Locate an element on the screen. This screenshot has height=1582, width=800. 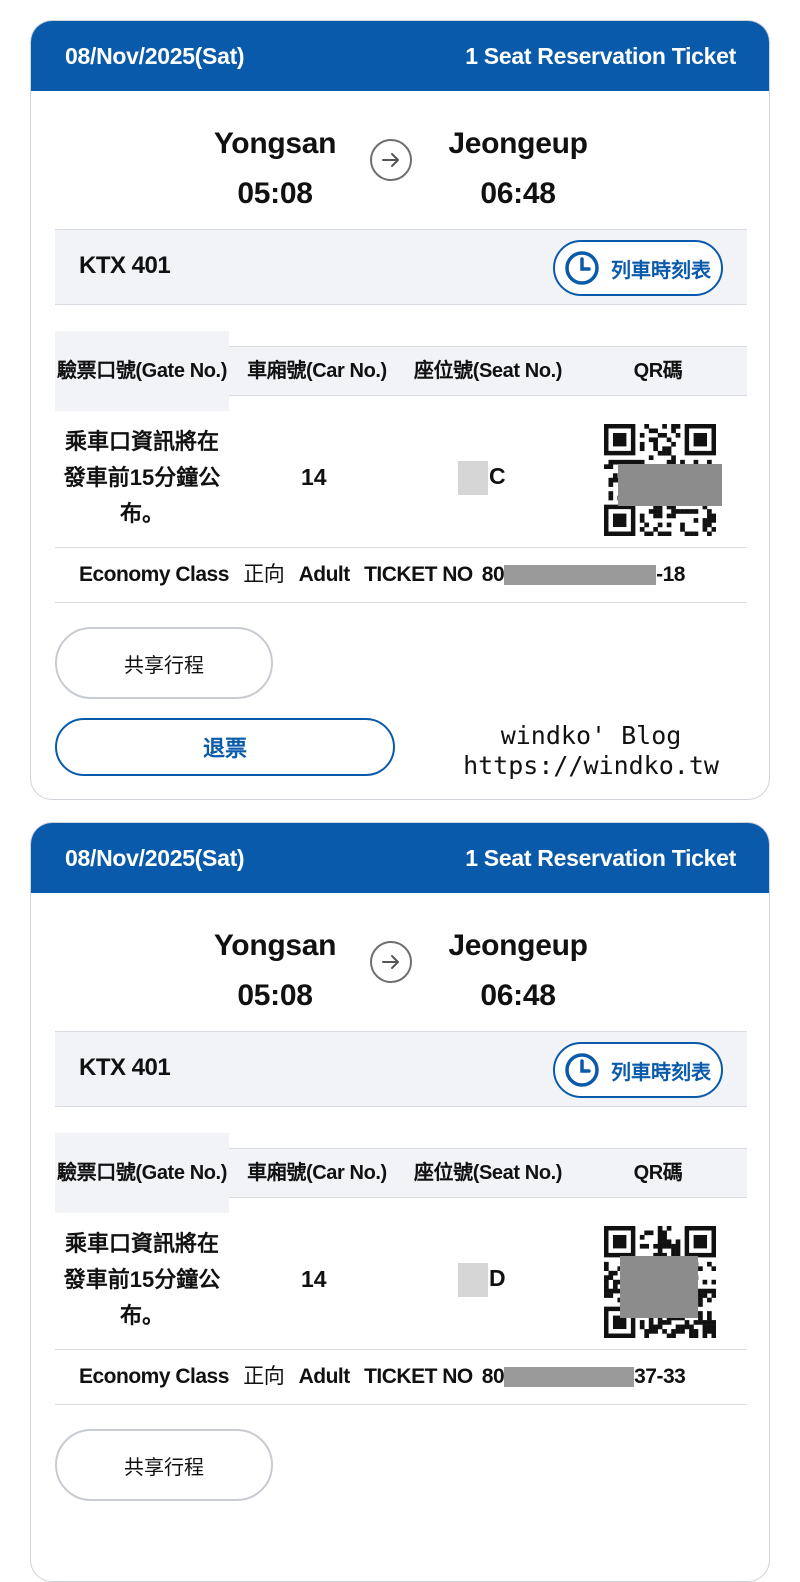
seat-number: D is located at coordinates (482, 1280).